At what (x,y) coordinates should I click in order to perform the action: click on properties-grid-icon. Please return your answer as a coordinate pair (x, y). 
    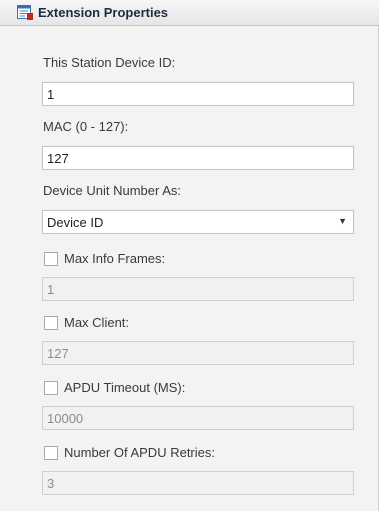
    Looking at the image, I should click on (25, 12).